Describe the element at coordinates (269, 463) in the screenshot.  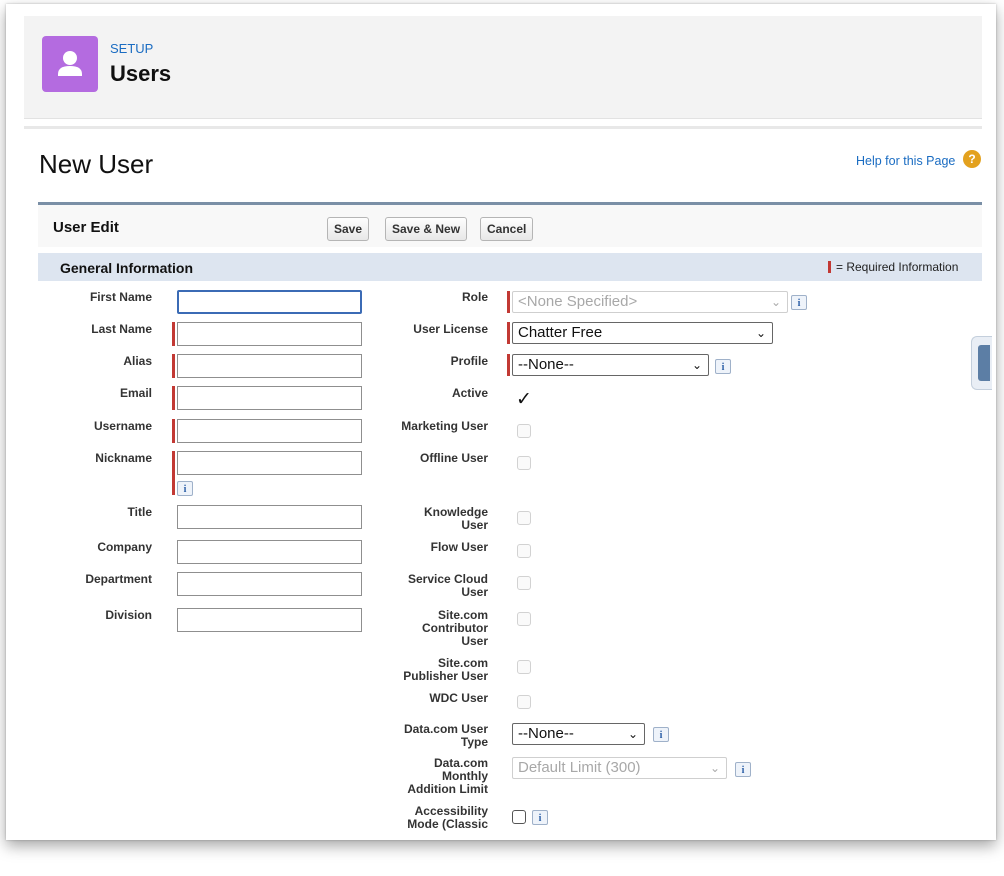
I see `nickname-input` at that location.